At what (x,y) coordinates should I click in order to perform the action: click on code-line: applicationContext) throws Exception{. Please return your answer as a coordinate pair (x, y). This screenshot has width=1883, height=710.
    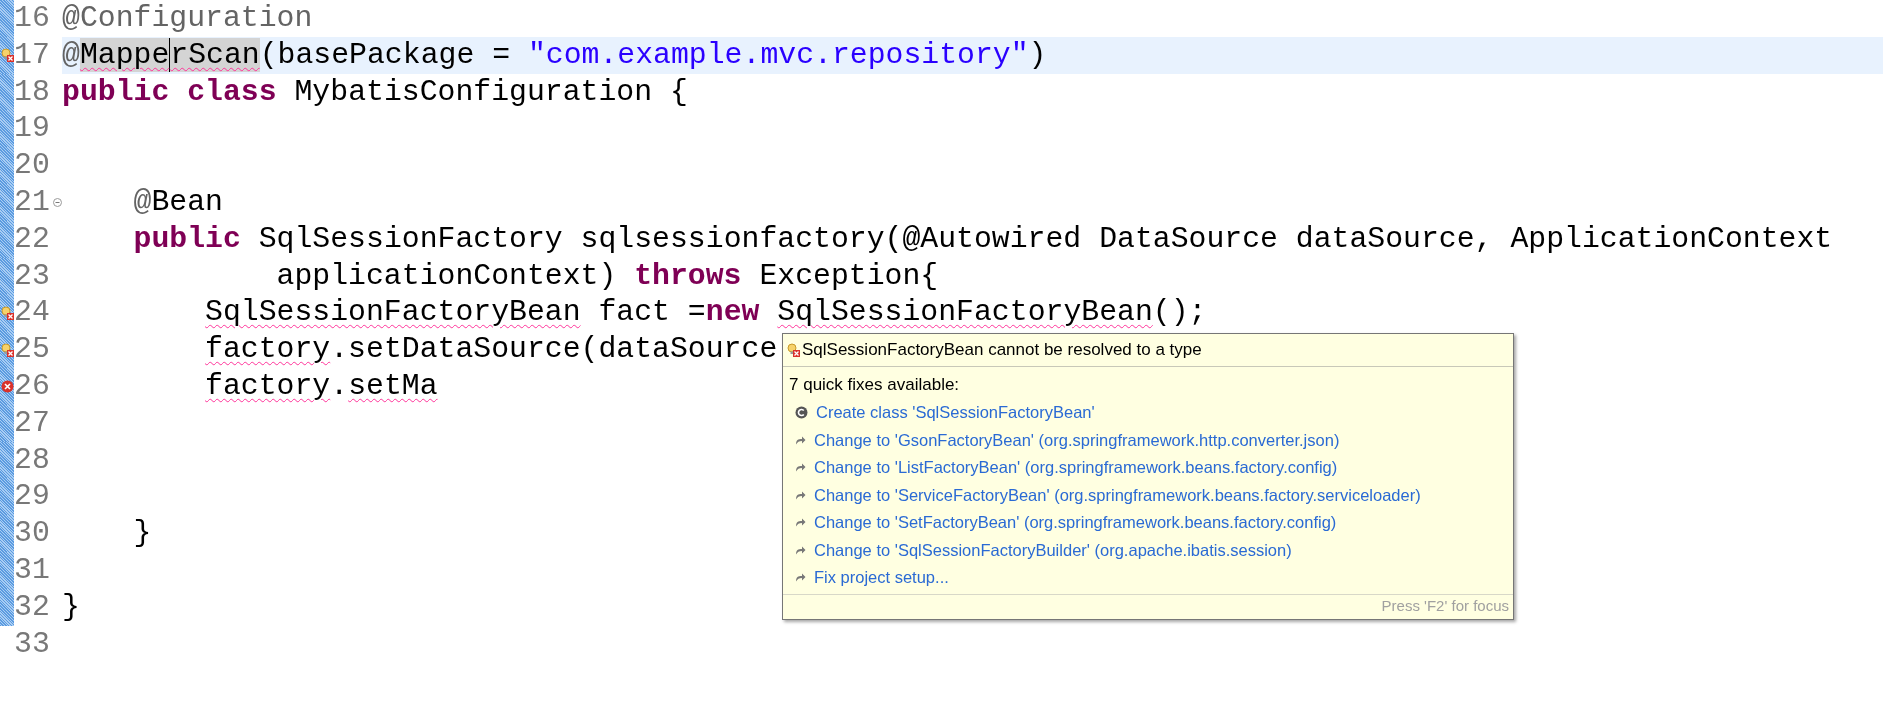
    Looking at the image, I should click on (607, 275).